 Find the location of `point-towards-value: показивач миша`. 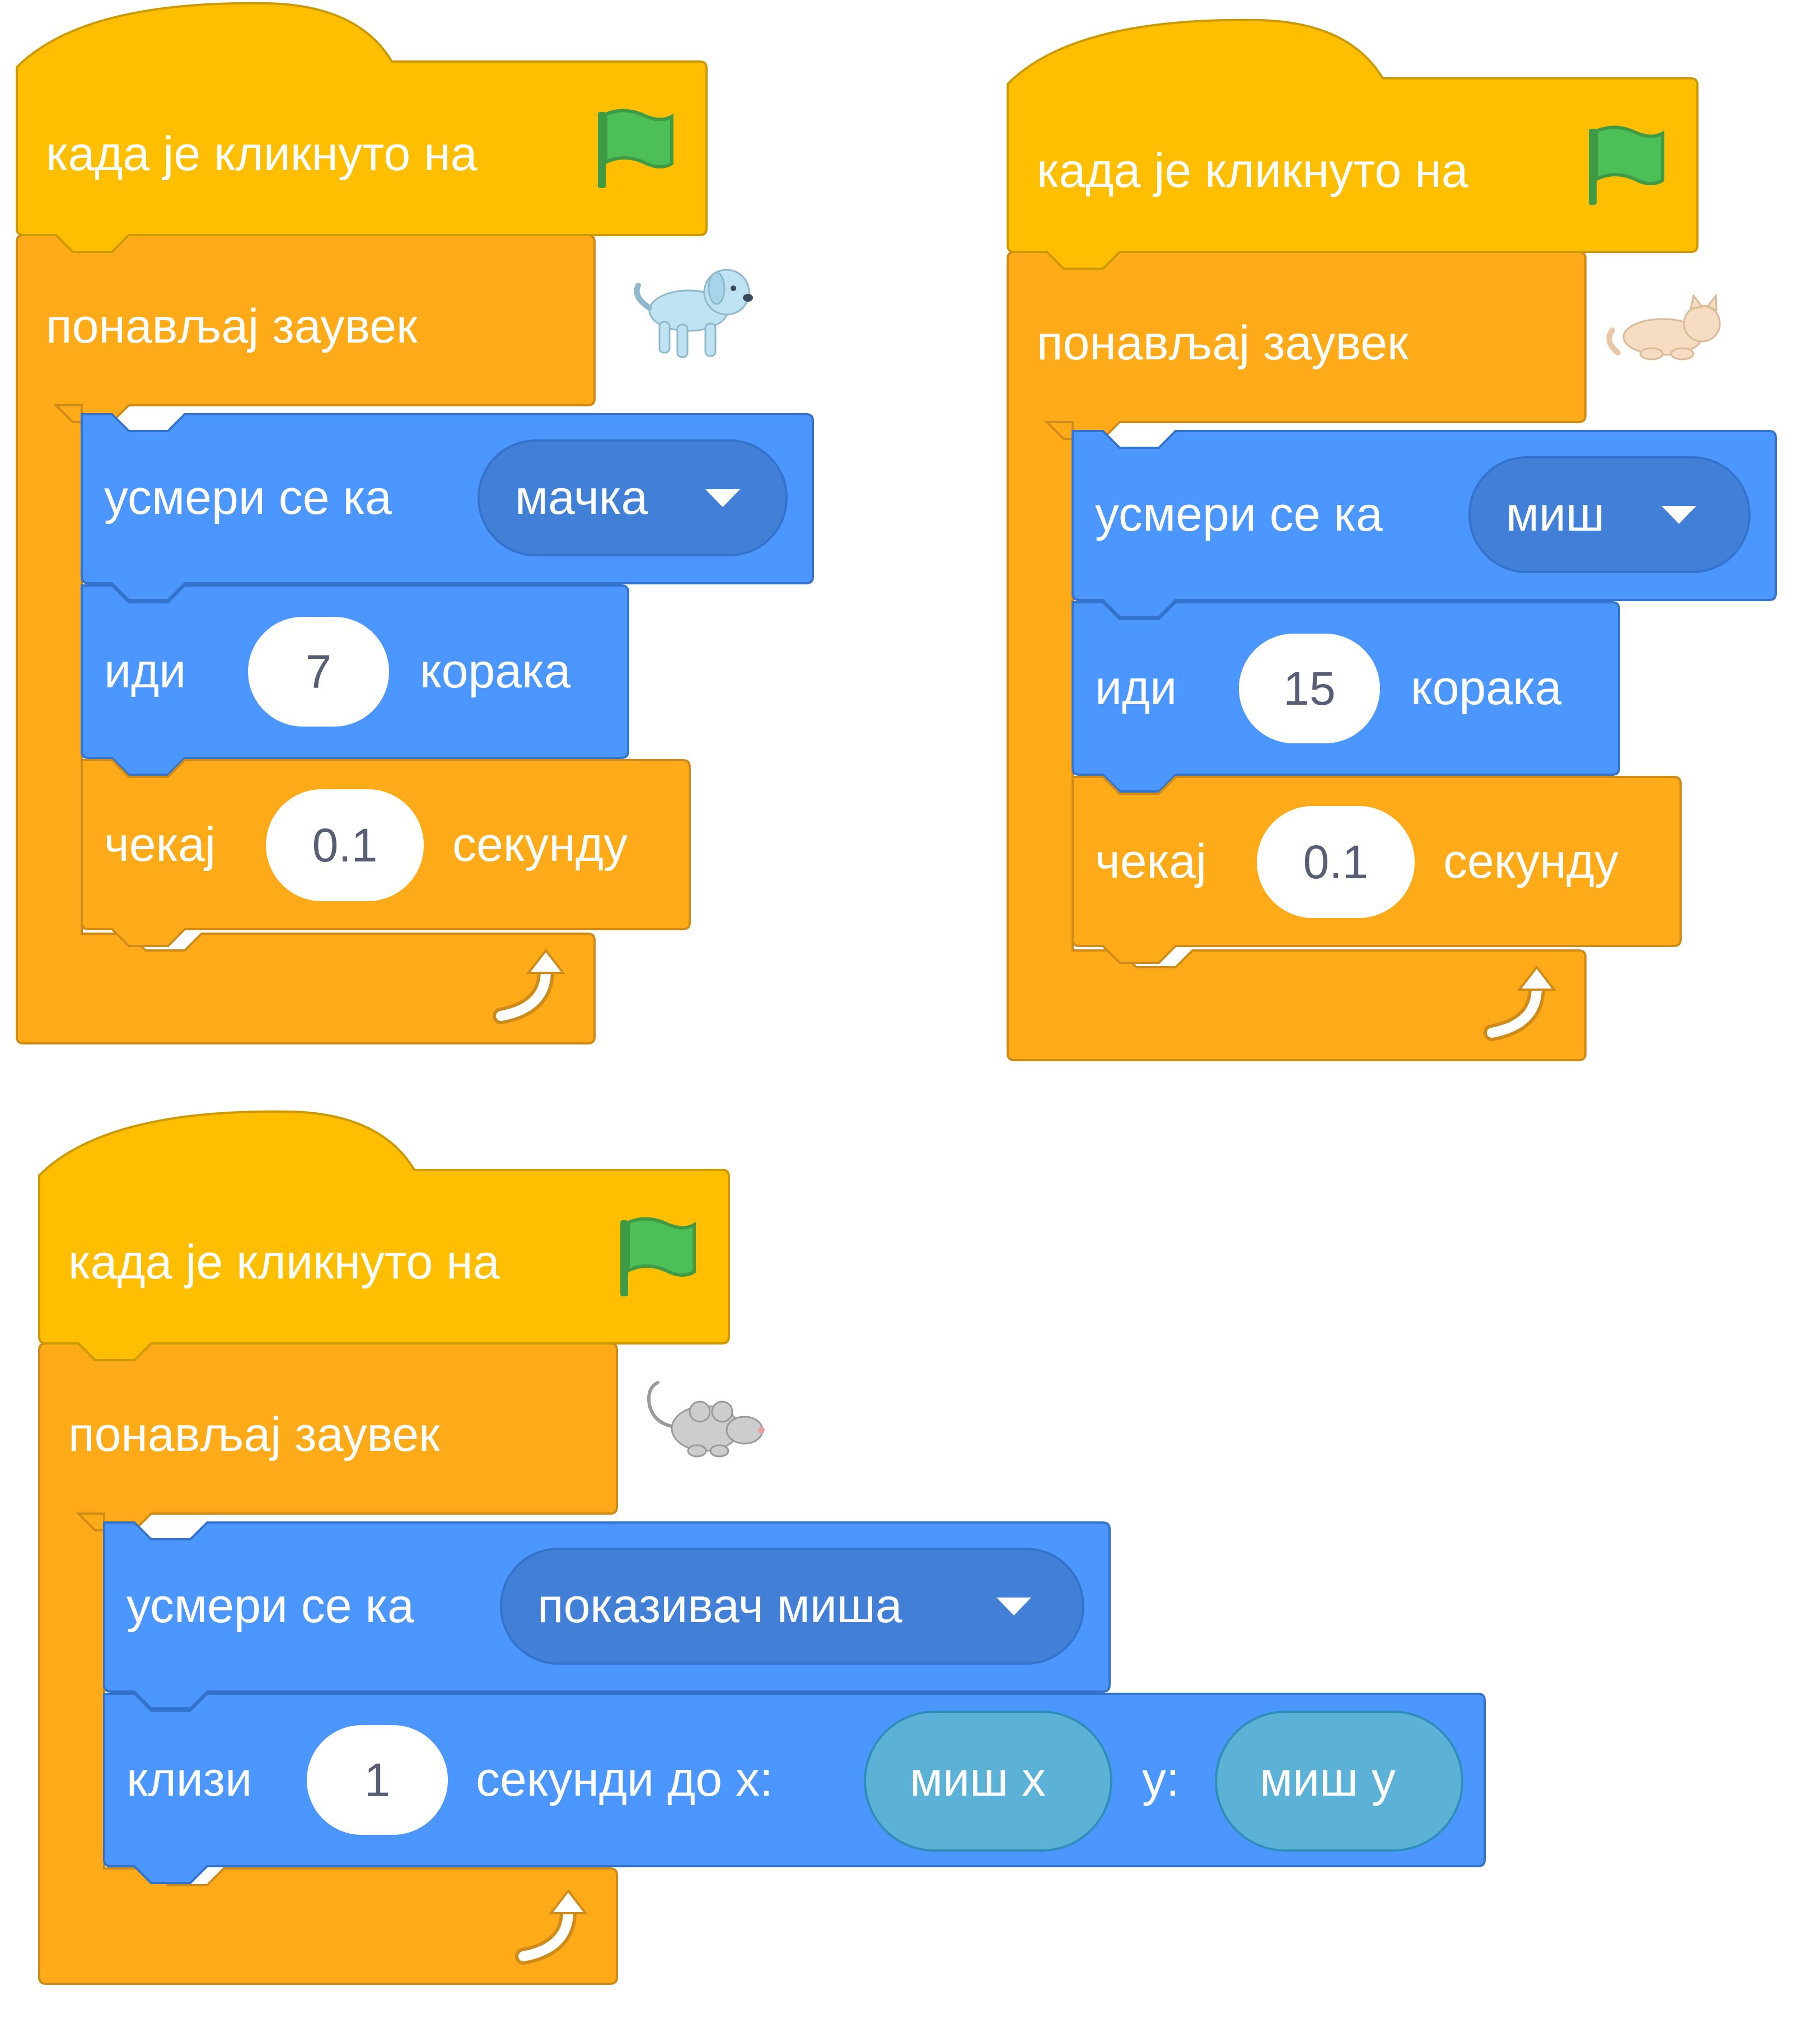

point-towards-value: показивач миша is located at coordinates (720, 1606).